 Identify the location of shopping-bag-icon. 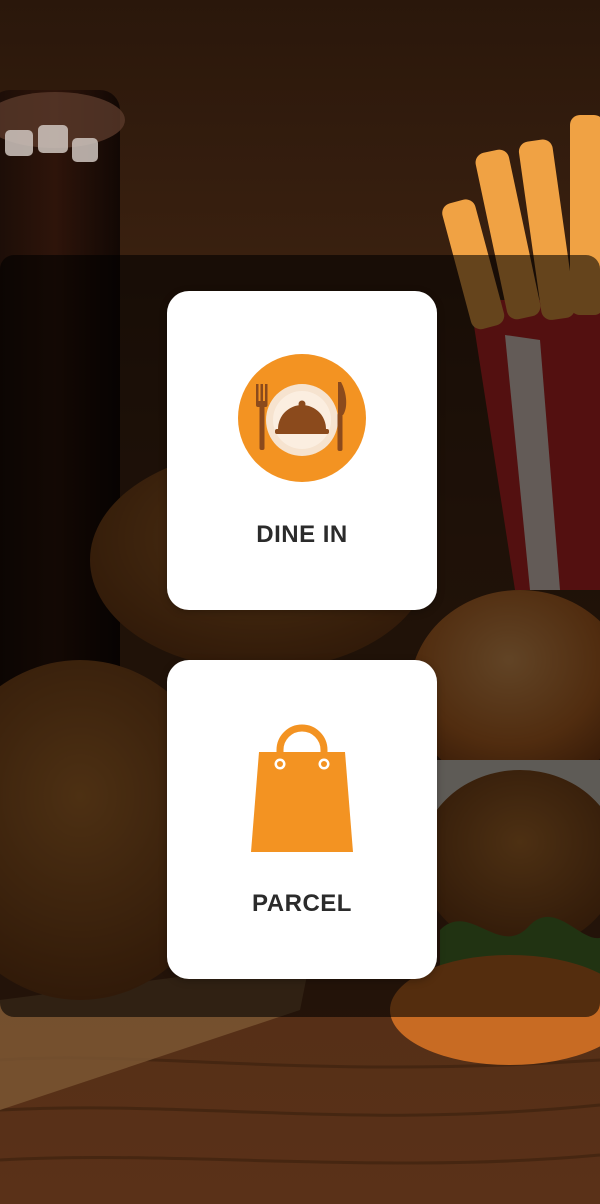
(302, 788).